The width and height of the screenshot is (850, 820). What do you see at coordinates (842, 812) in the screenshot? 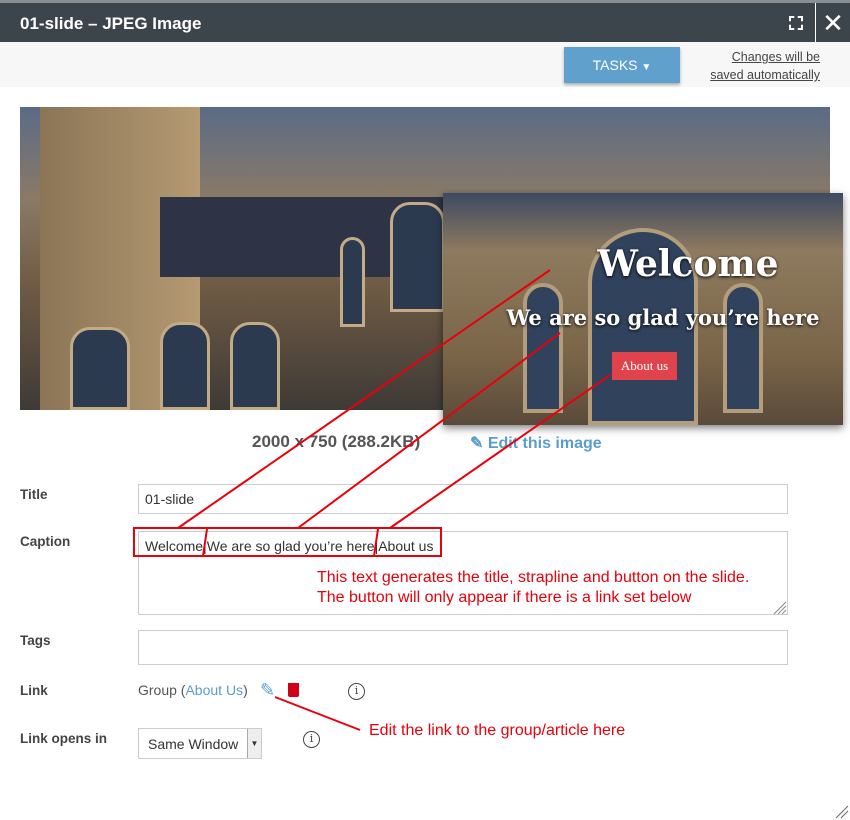
I see `window-resize-icon` at bounding box center [842, 812].